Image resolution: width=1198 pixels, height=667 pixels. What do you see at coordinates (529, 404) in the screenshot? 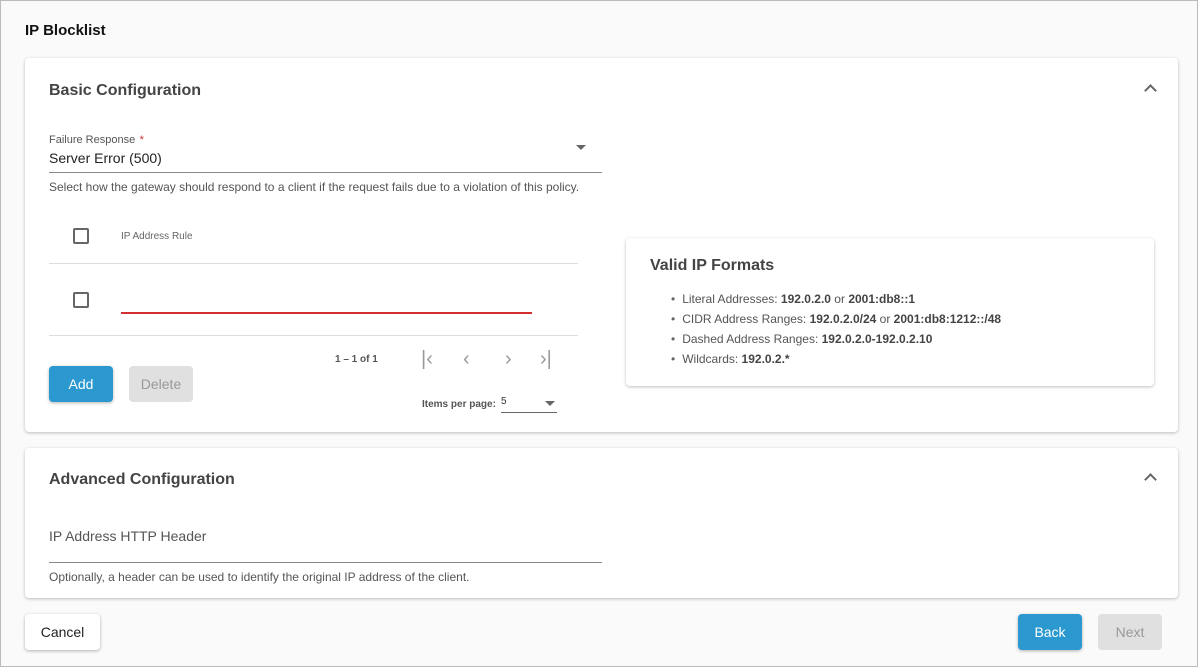
I see `items-per-page-select: 5` at bounding box center [529, 404].